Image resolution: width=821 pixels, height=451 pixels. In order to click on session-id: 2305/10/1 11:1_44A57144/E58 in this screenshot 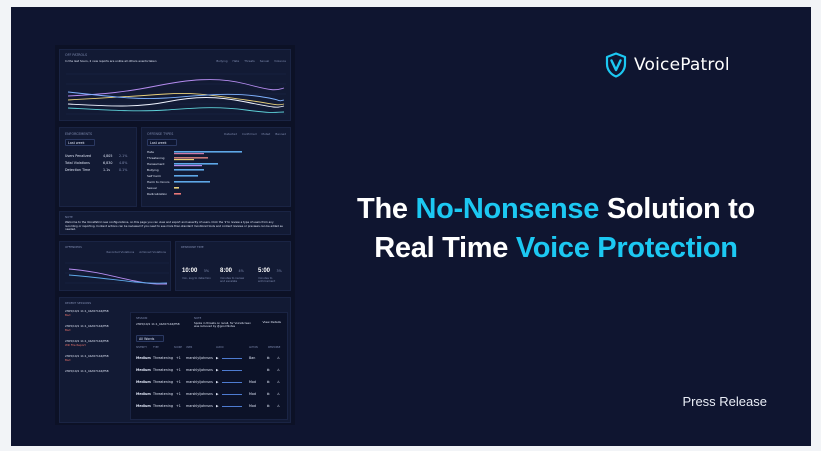, I will do `click(87, 371)`.